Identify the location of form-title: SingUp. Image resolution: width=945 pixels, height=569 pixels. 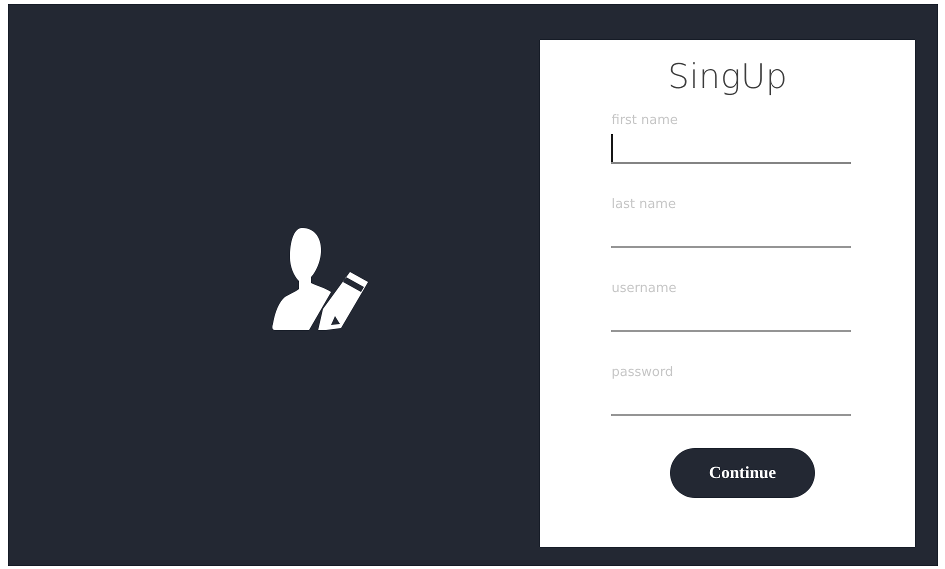
(728, 77).